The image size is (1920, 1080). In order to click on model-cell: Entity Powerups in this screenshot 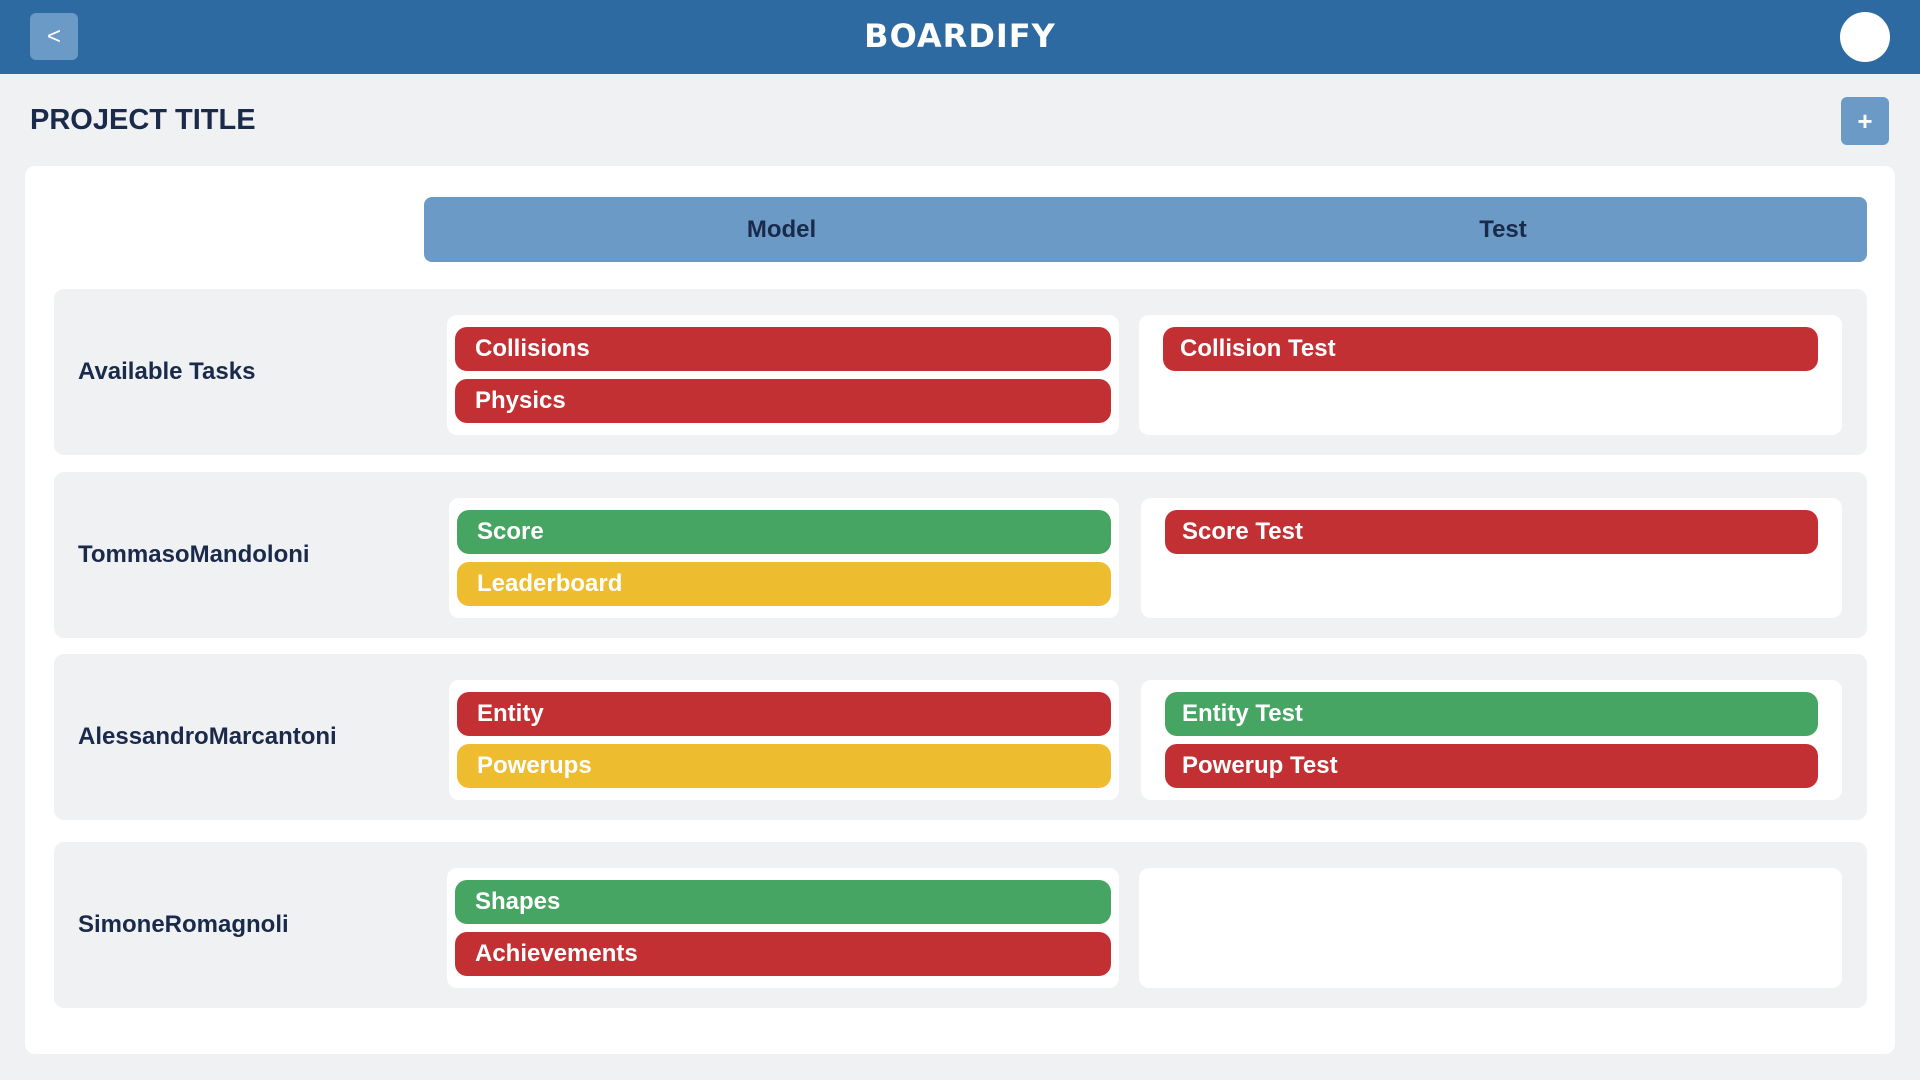, I will do `click(784, 740)`.